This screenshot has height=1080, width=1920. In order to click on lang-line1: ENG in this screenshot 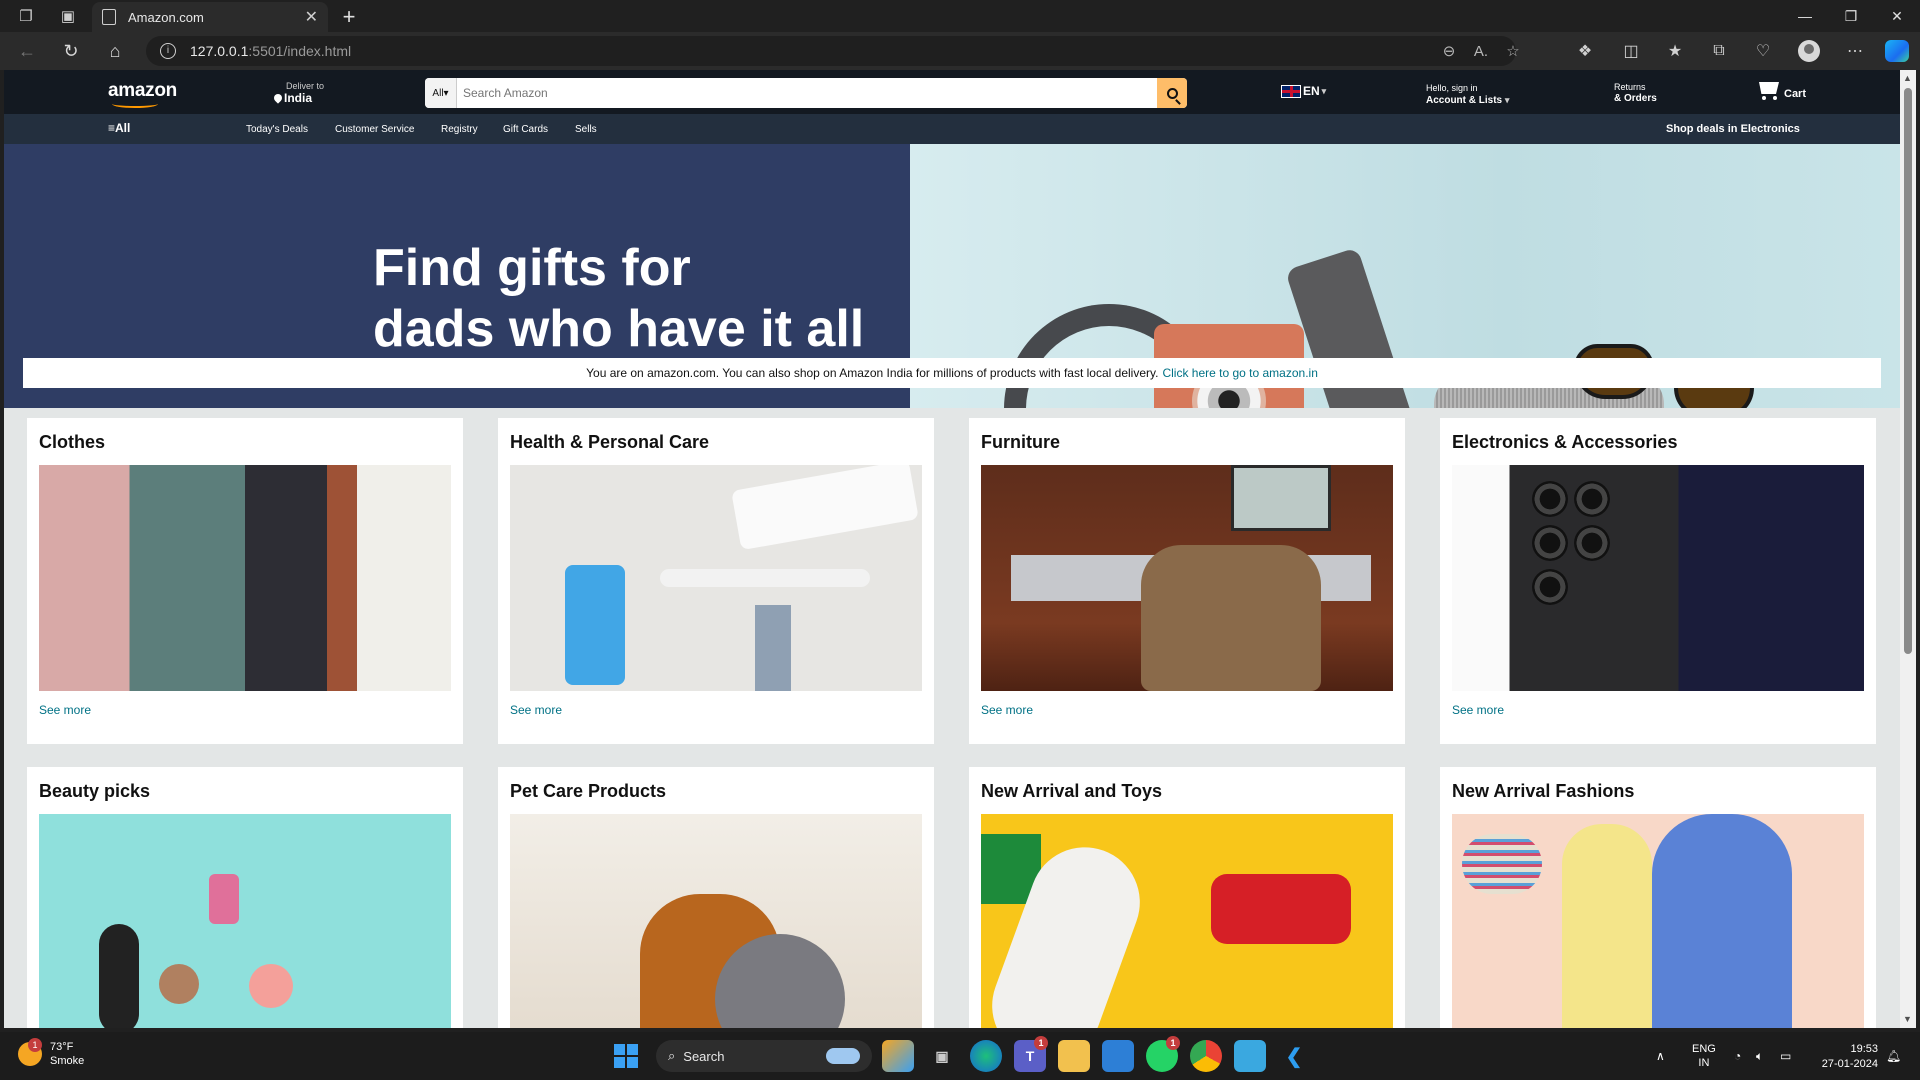, I will do `click(1704, 1049)`.